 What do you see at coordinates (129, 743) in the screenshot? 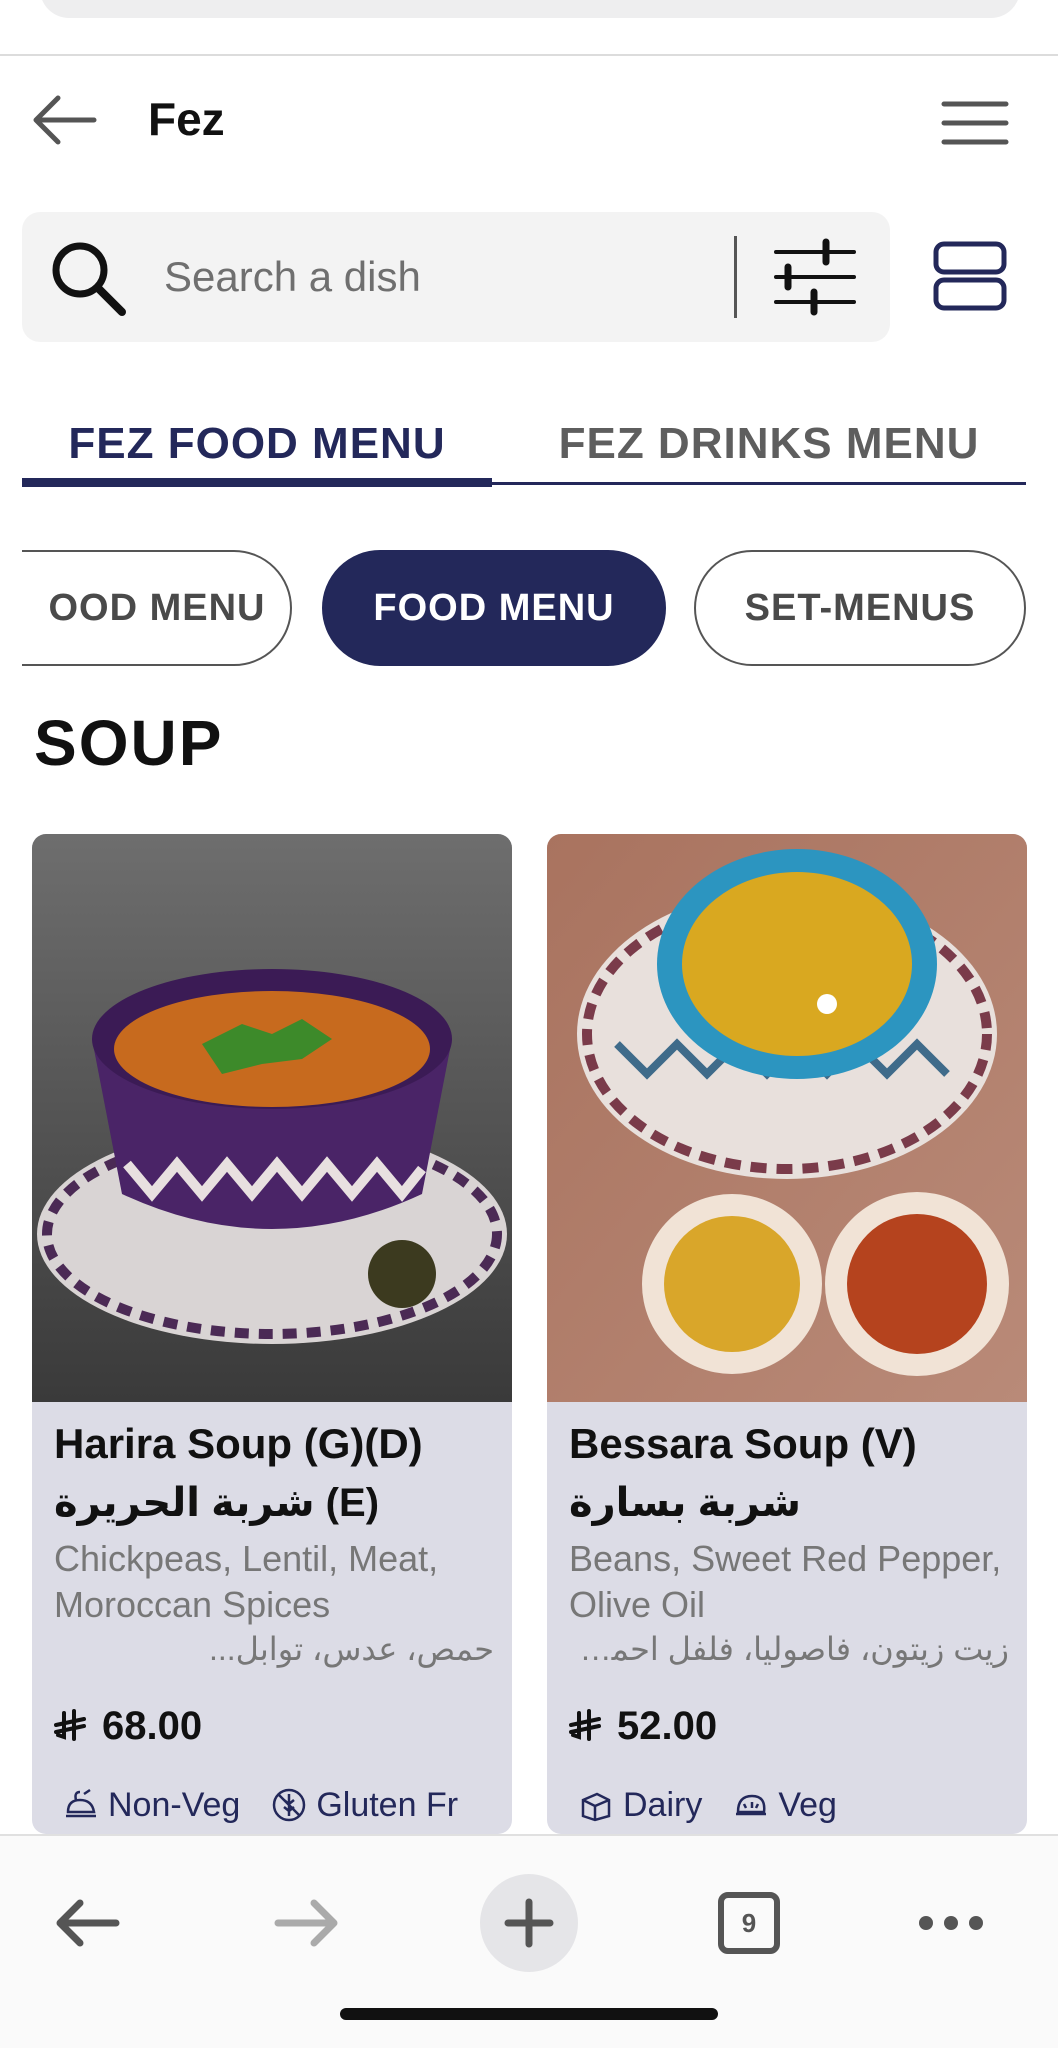
I see `section-title: SOUP` at bounding box center [129, 743].